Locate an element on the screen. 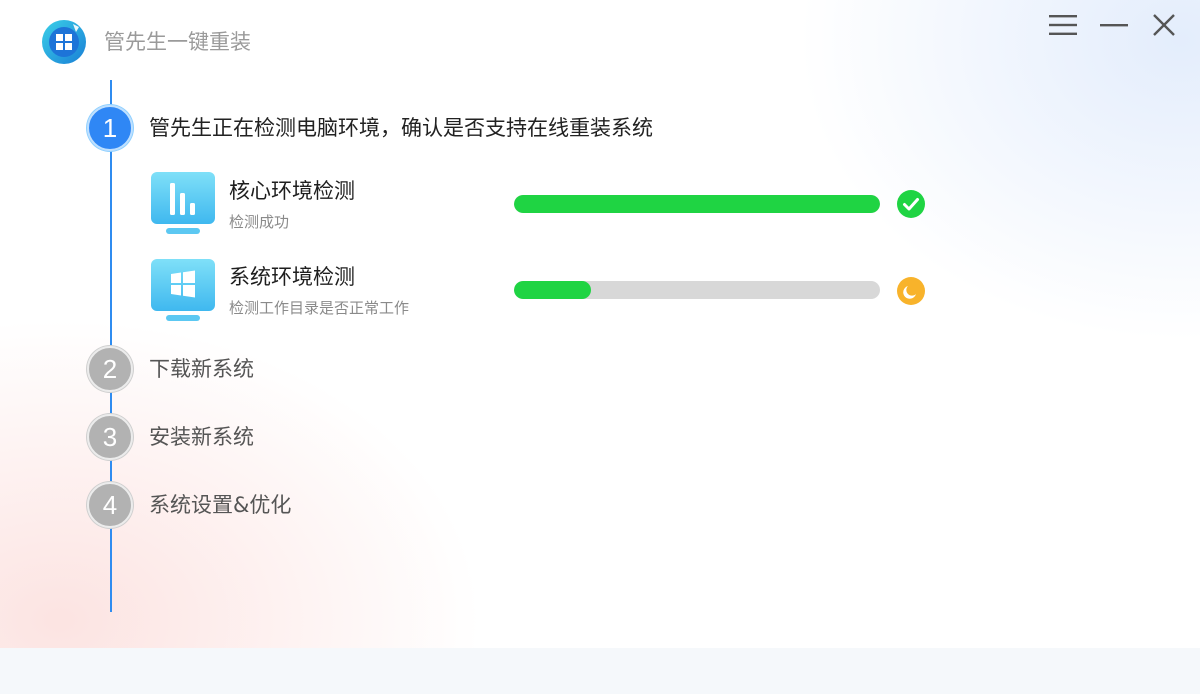  check-circle-icon is located at coordinates (911, 204).